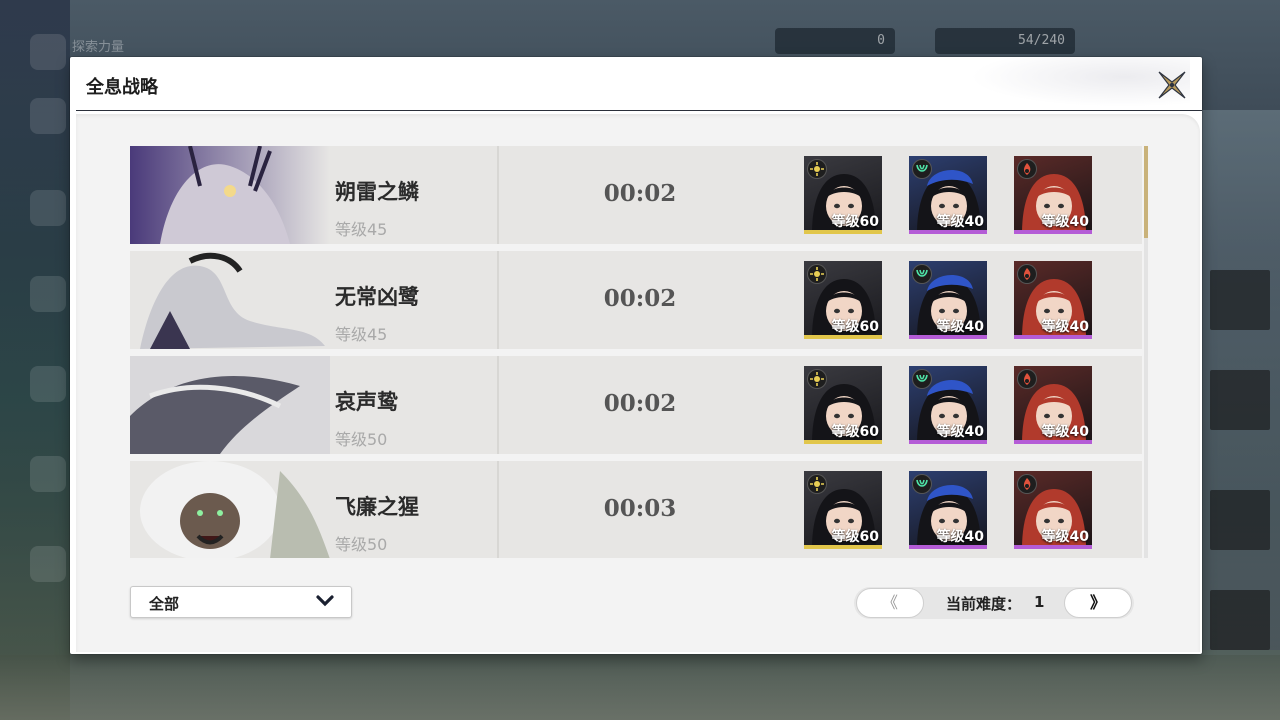  I want to click on background-bottom, so click(640, 687).